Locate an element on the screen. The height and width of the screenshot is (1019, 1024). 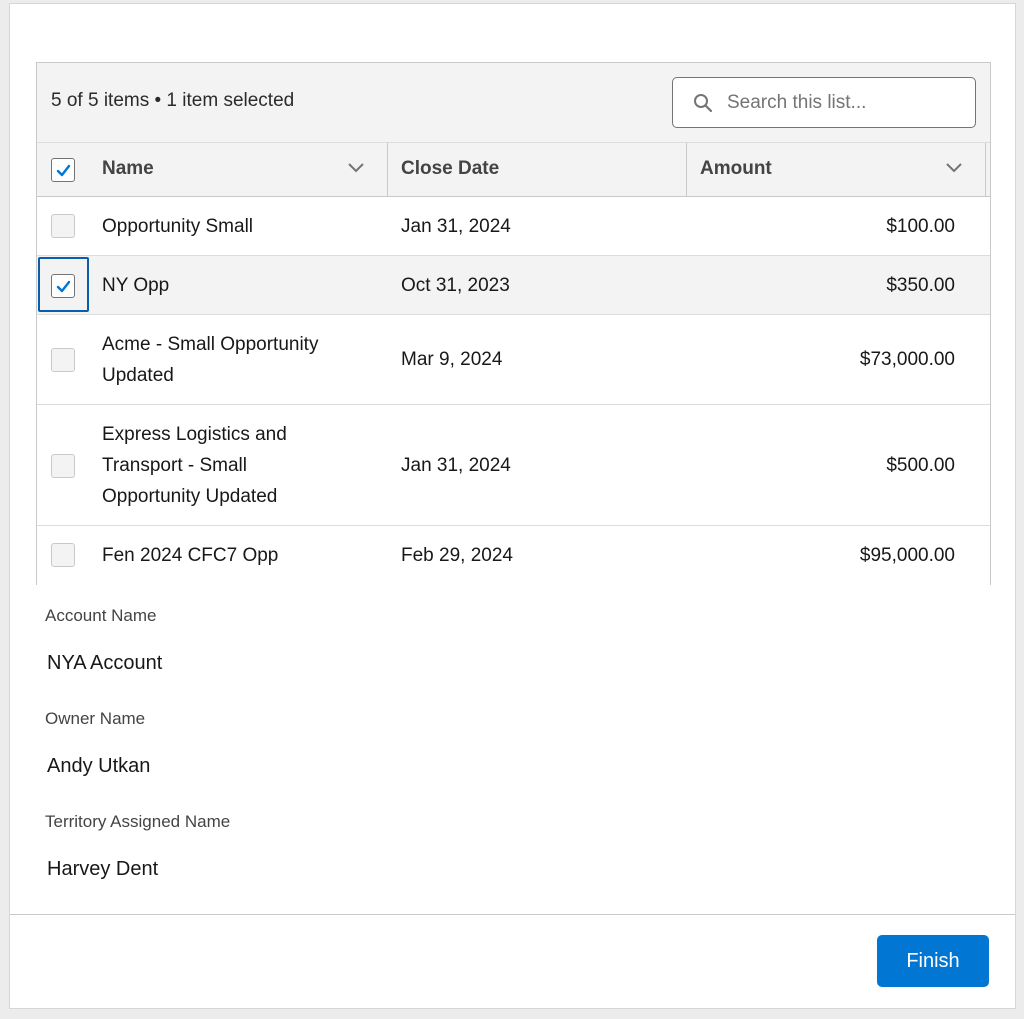
table-row: NY Opp Oct 31, 2023 $350.00 is located at coordinates (513, 285).